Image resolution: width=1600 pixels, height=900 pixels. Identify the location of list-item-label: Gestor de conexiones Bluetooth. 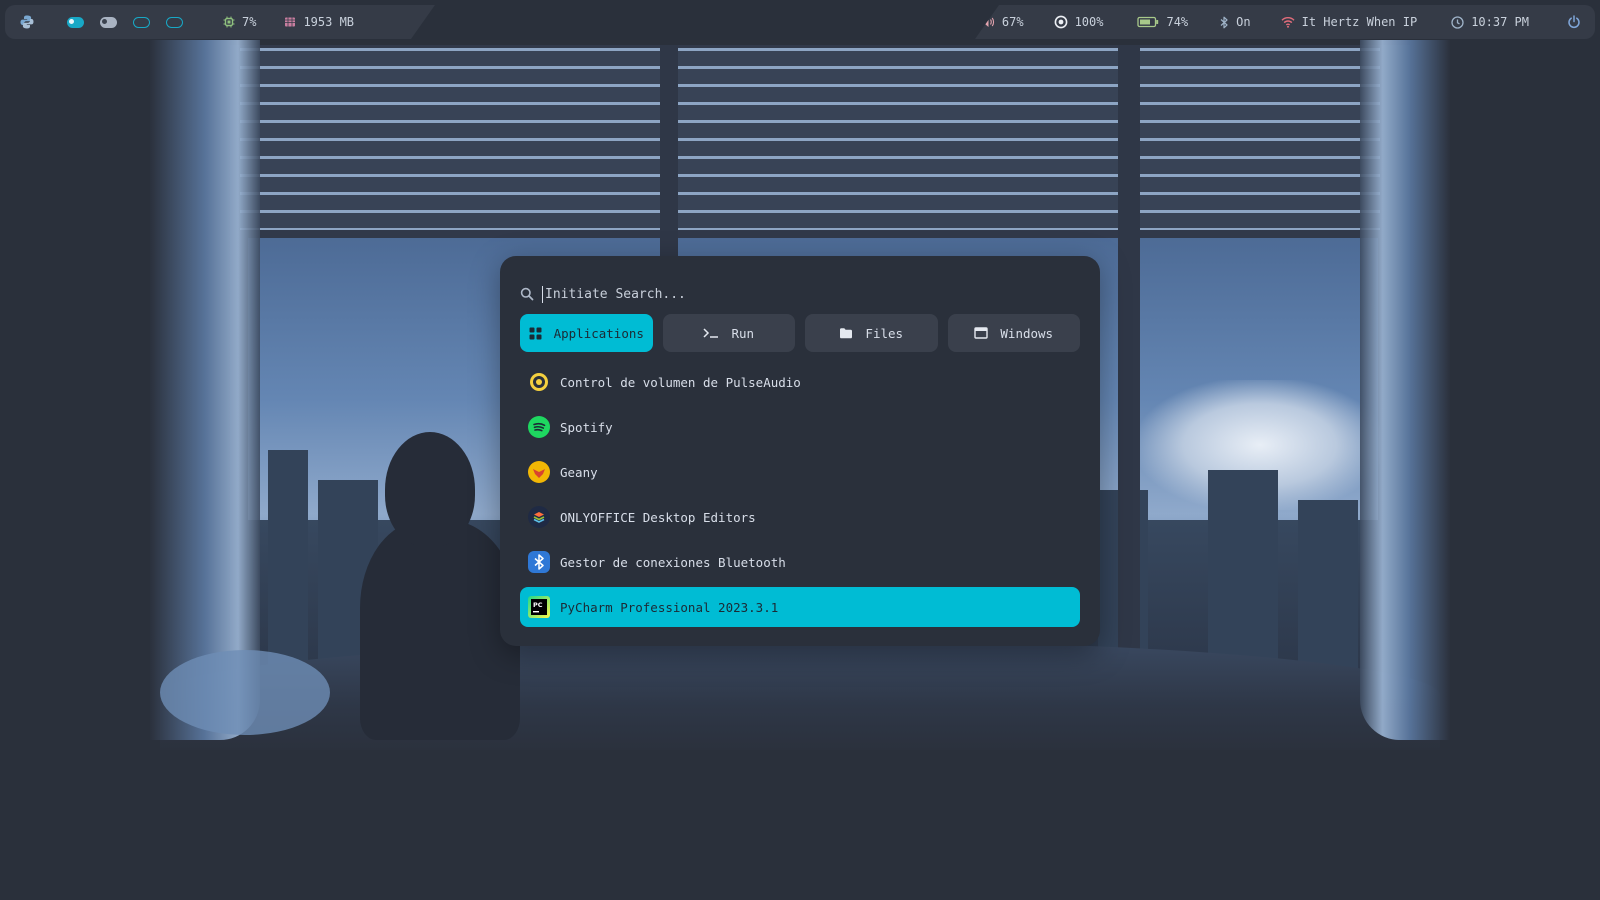
(673, 562).